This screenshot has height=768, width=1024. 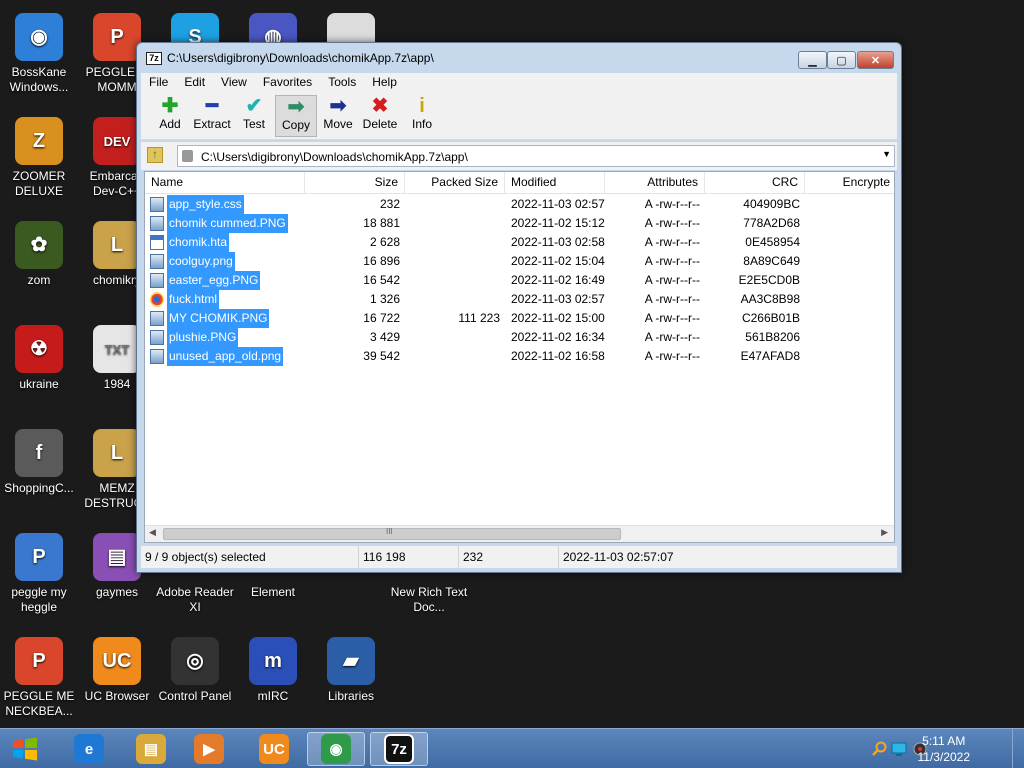 What do you see at coordinates (225, 183) in the screenshot?
I see `column-name: Name` at bounding box center [225, 183].